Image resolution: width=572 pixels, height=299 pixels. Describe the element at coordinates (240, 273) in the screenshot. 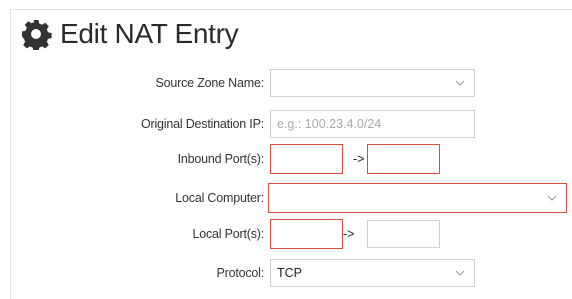

I see `protocol-label: Protocol:` at that location.